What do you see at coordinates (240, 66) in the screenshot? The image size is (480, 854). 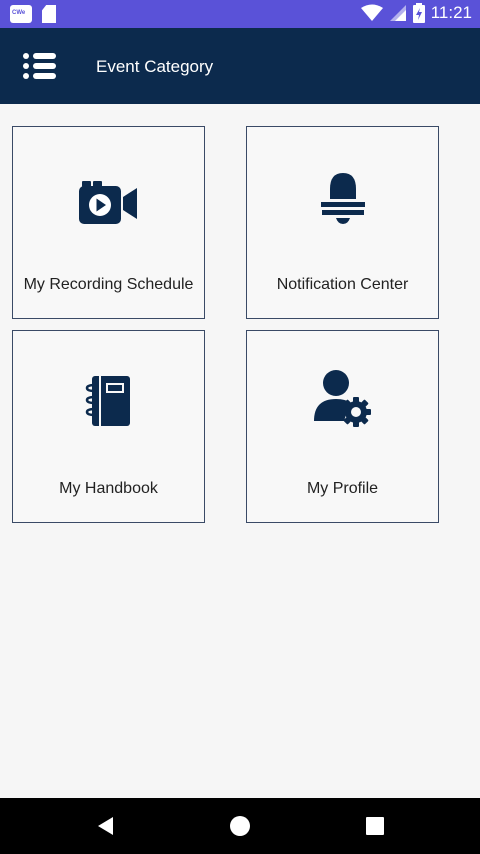 I see `app-bar: Event Category` at bounding box center [240, 66].